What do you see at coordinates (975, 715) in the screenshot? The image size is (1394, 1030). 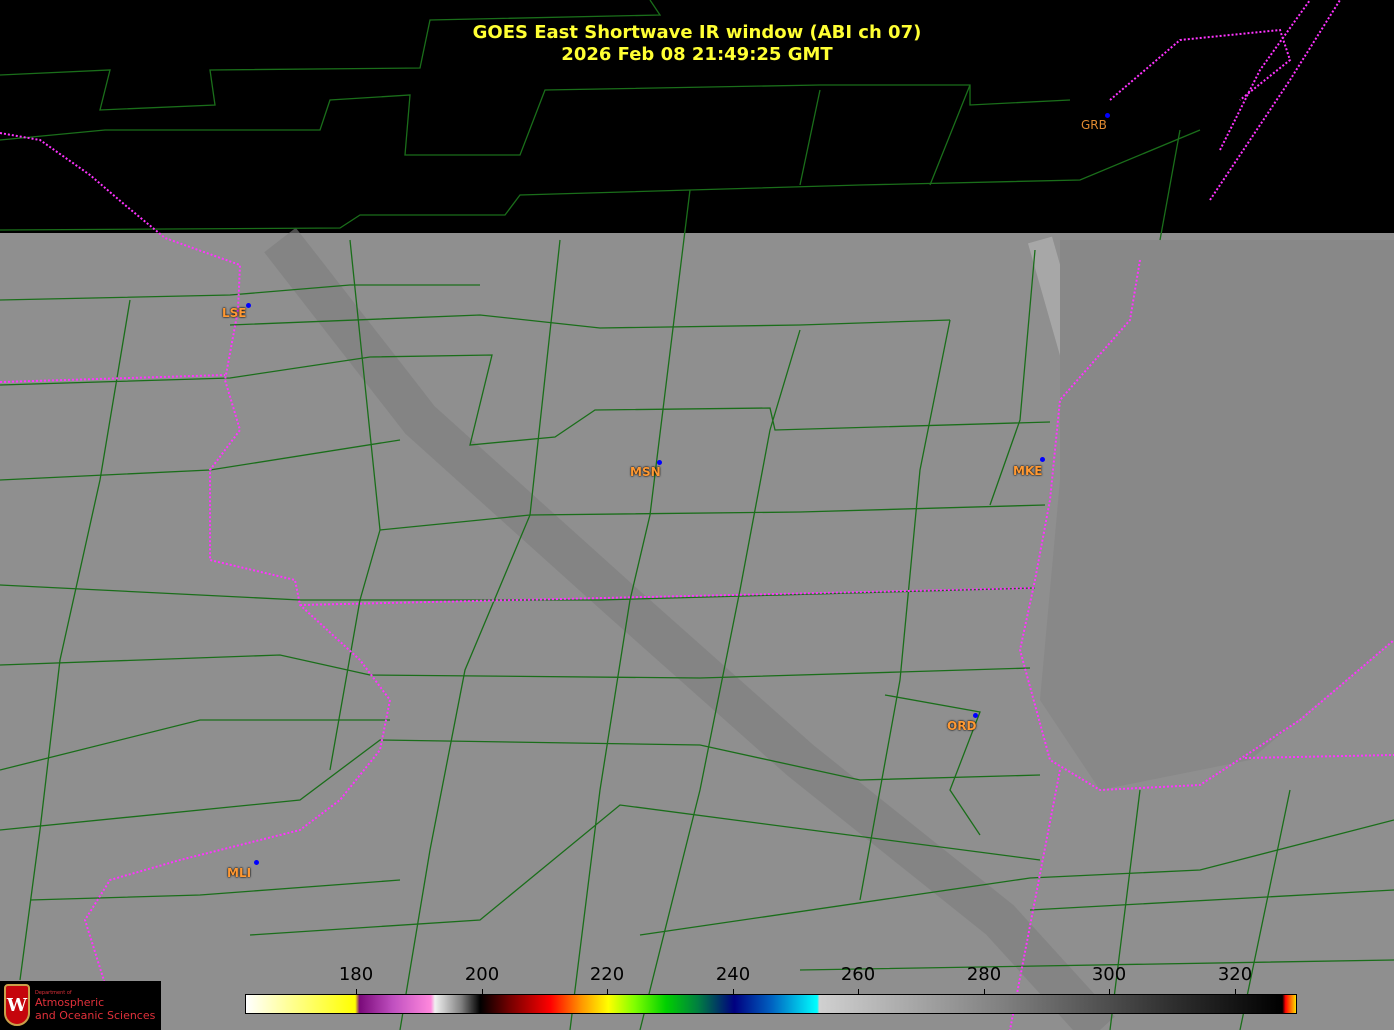 I see `station-dot-ord` at bounding box center [975, 715].